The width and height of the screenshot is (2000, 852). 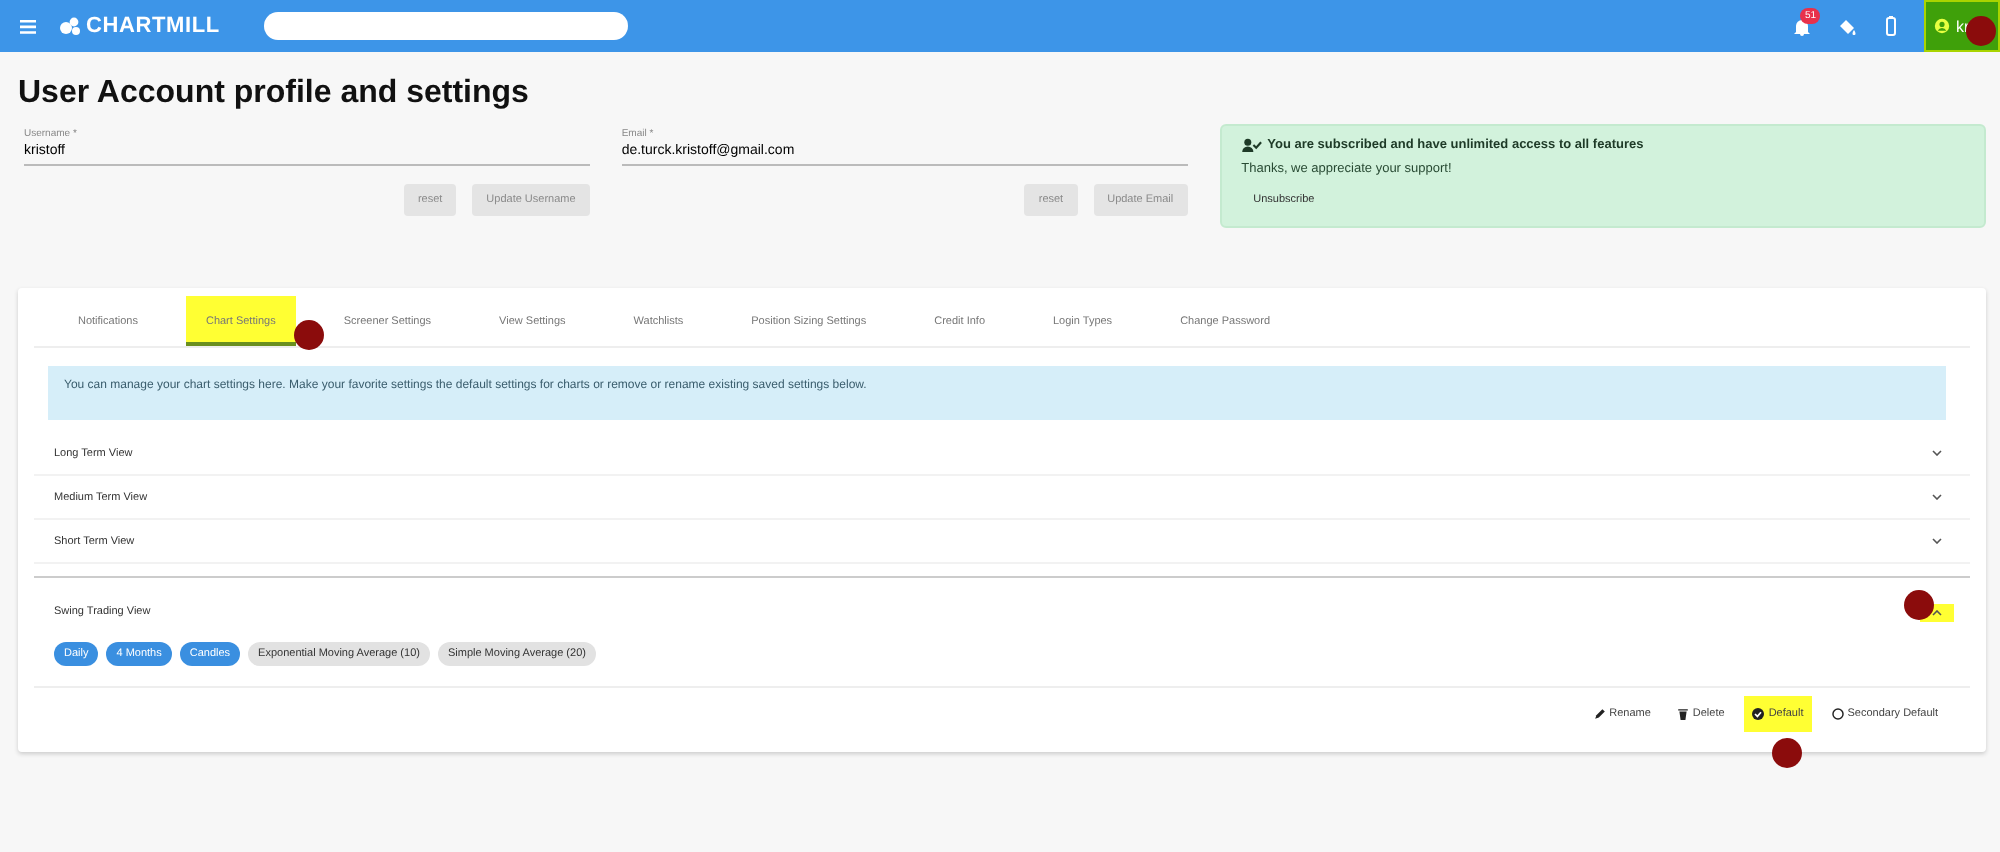 What do you see at coordinates (1599, 714) in the screenshot?
I see `pencil-icon` at bounding box center [1599, 714].